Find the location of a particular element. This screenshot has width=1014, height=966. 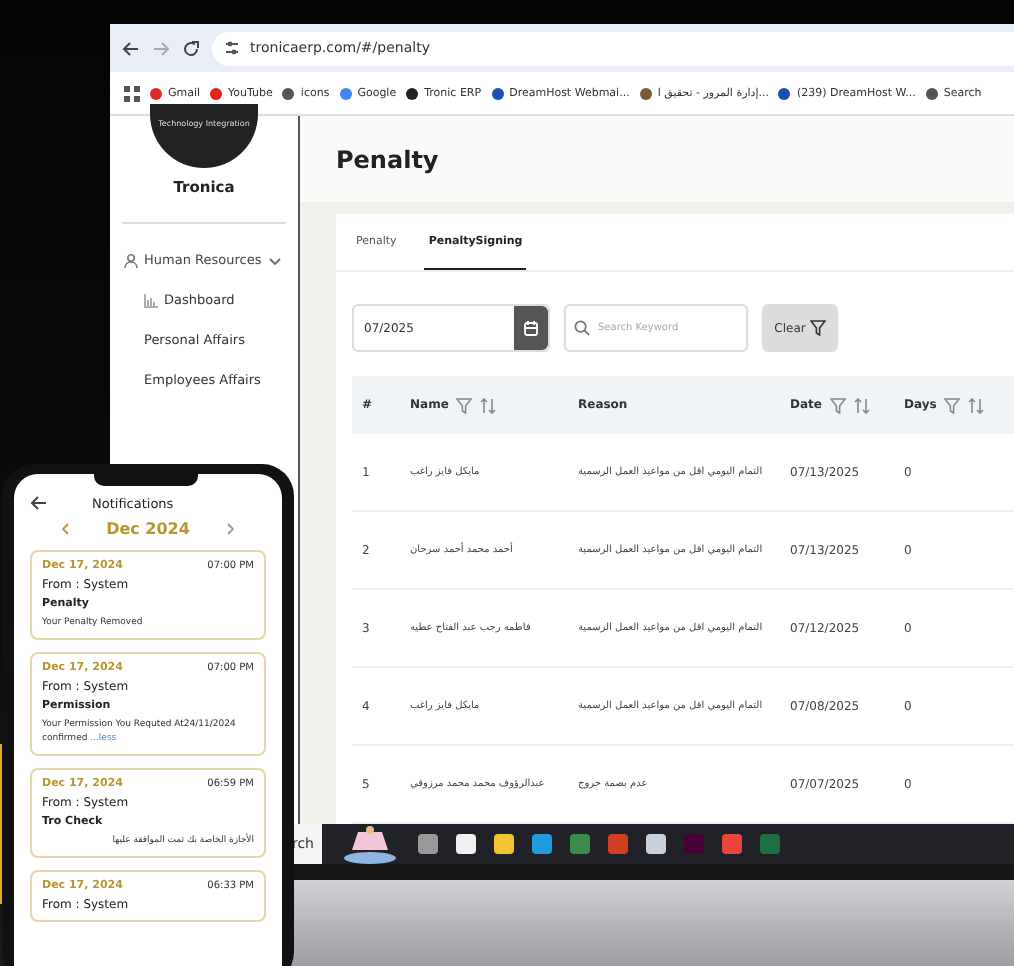

month-label: Dec 2024 is located at coordinates (148, 529).